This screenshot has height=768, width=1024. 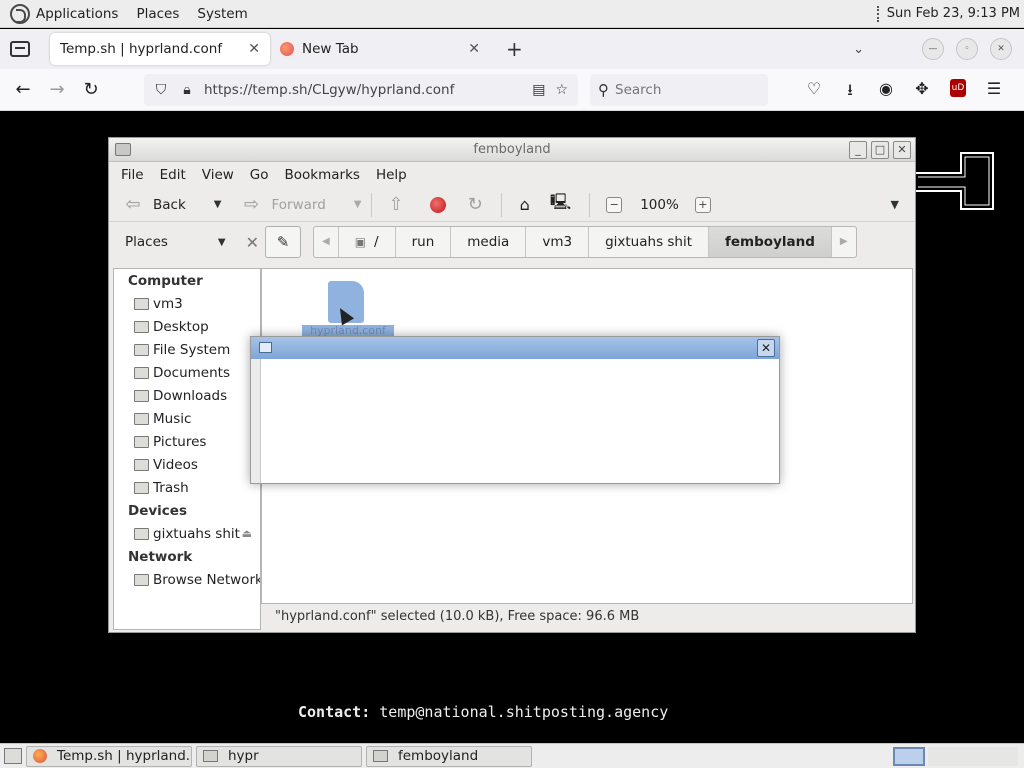 I want to click on breadcrumb-vm3: vm3, so click(x=556, y=242).